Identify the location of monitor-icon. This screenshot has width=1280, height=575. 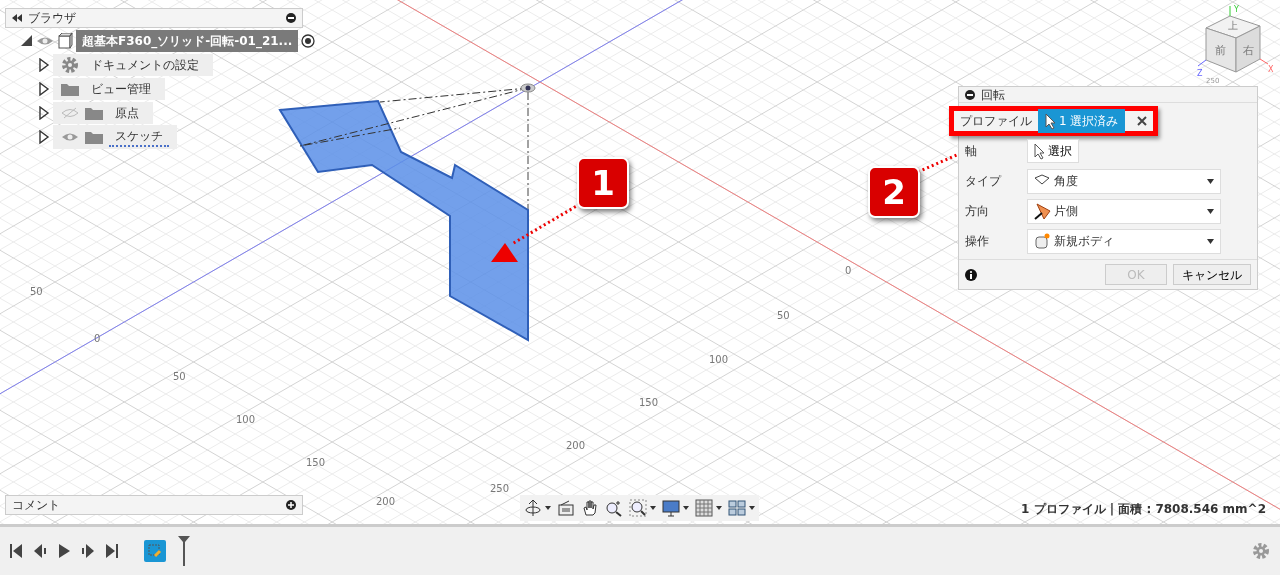
(671, 508).